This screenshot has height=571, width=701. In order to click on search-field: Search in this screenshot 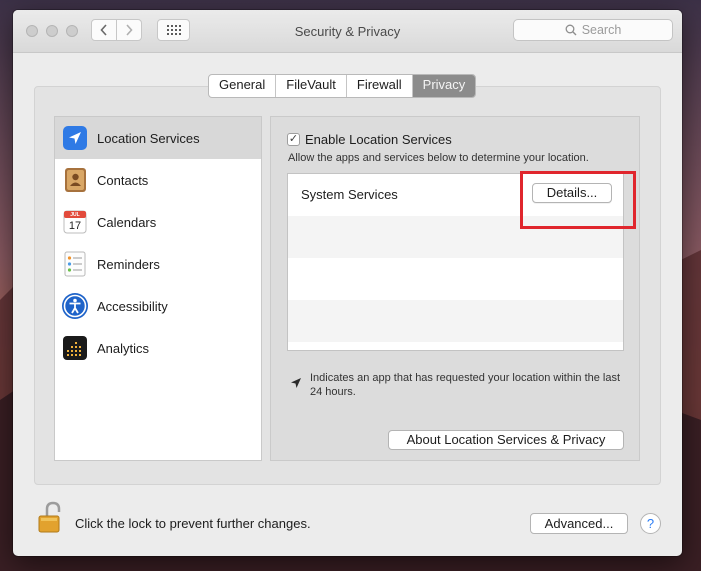, I will do `click(593, 30)`.